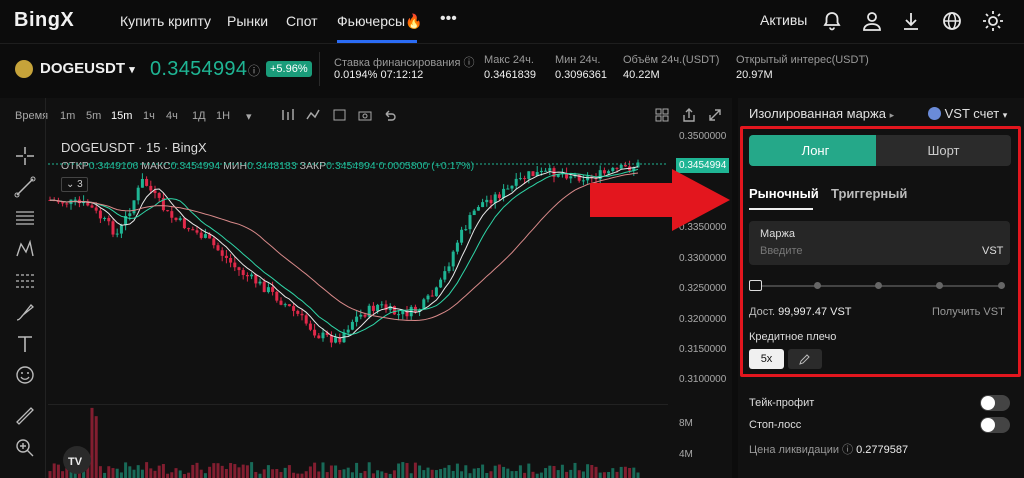 This screenshot has height=478, width=1024. Describe the element at coordinates (390, 115) in the screenshot. I see `undo-icon` at that location.